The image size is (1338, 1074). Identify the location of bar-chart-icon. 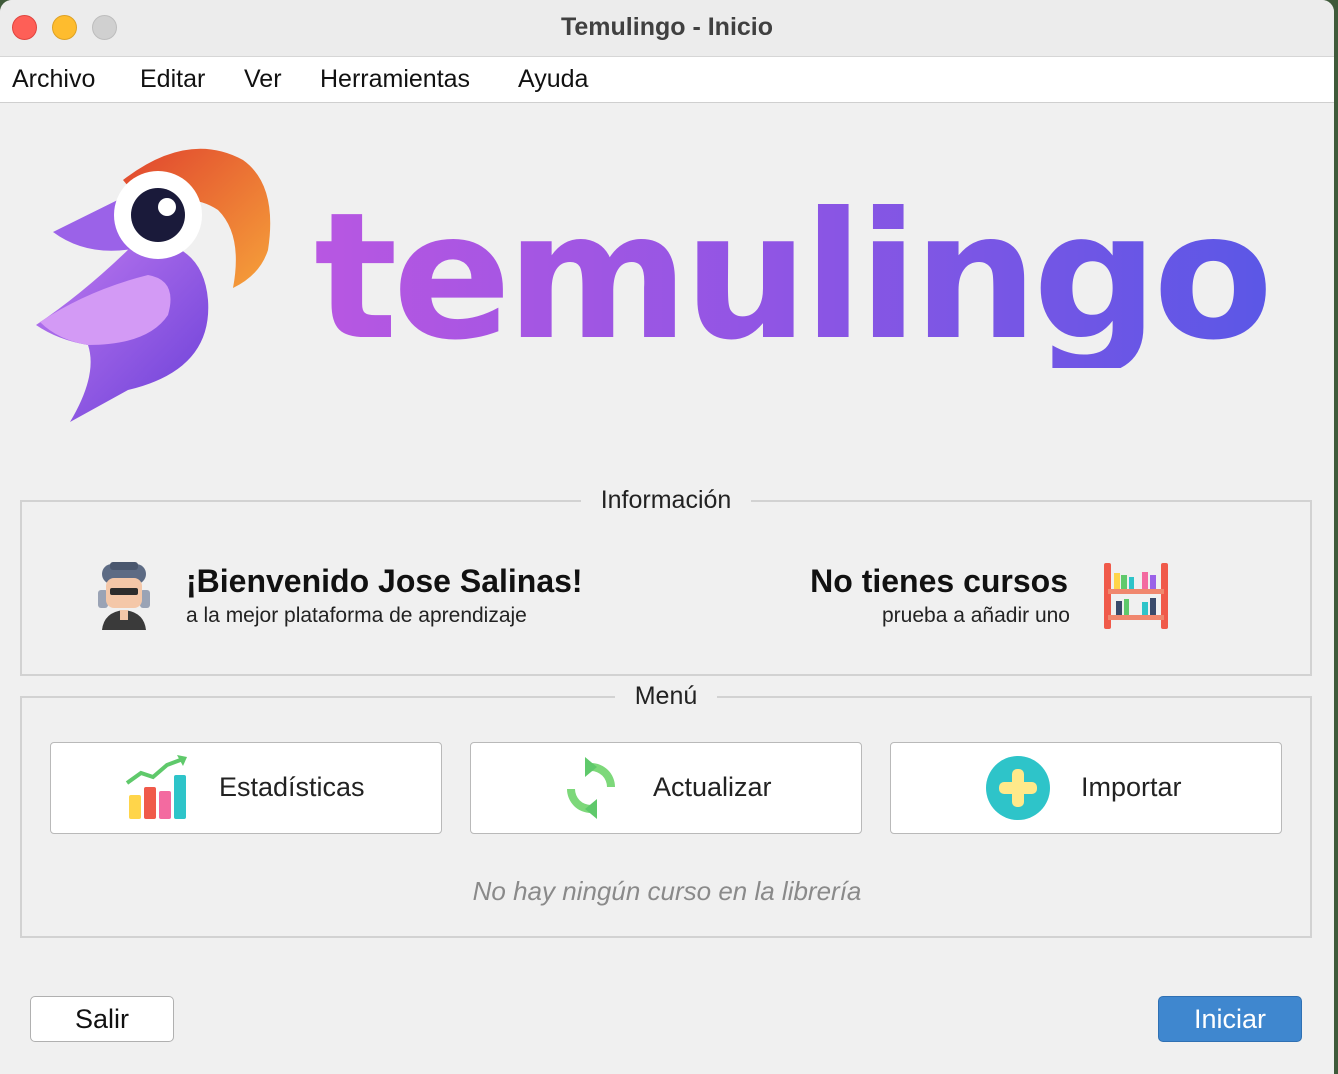
(156, 787).